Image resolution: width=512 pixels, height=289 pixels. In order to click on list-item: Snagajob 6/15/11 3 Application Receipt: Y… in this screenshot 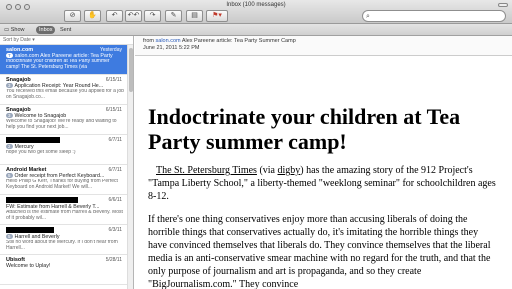, I will do `click(66, 90)`.